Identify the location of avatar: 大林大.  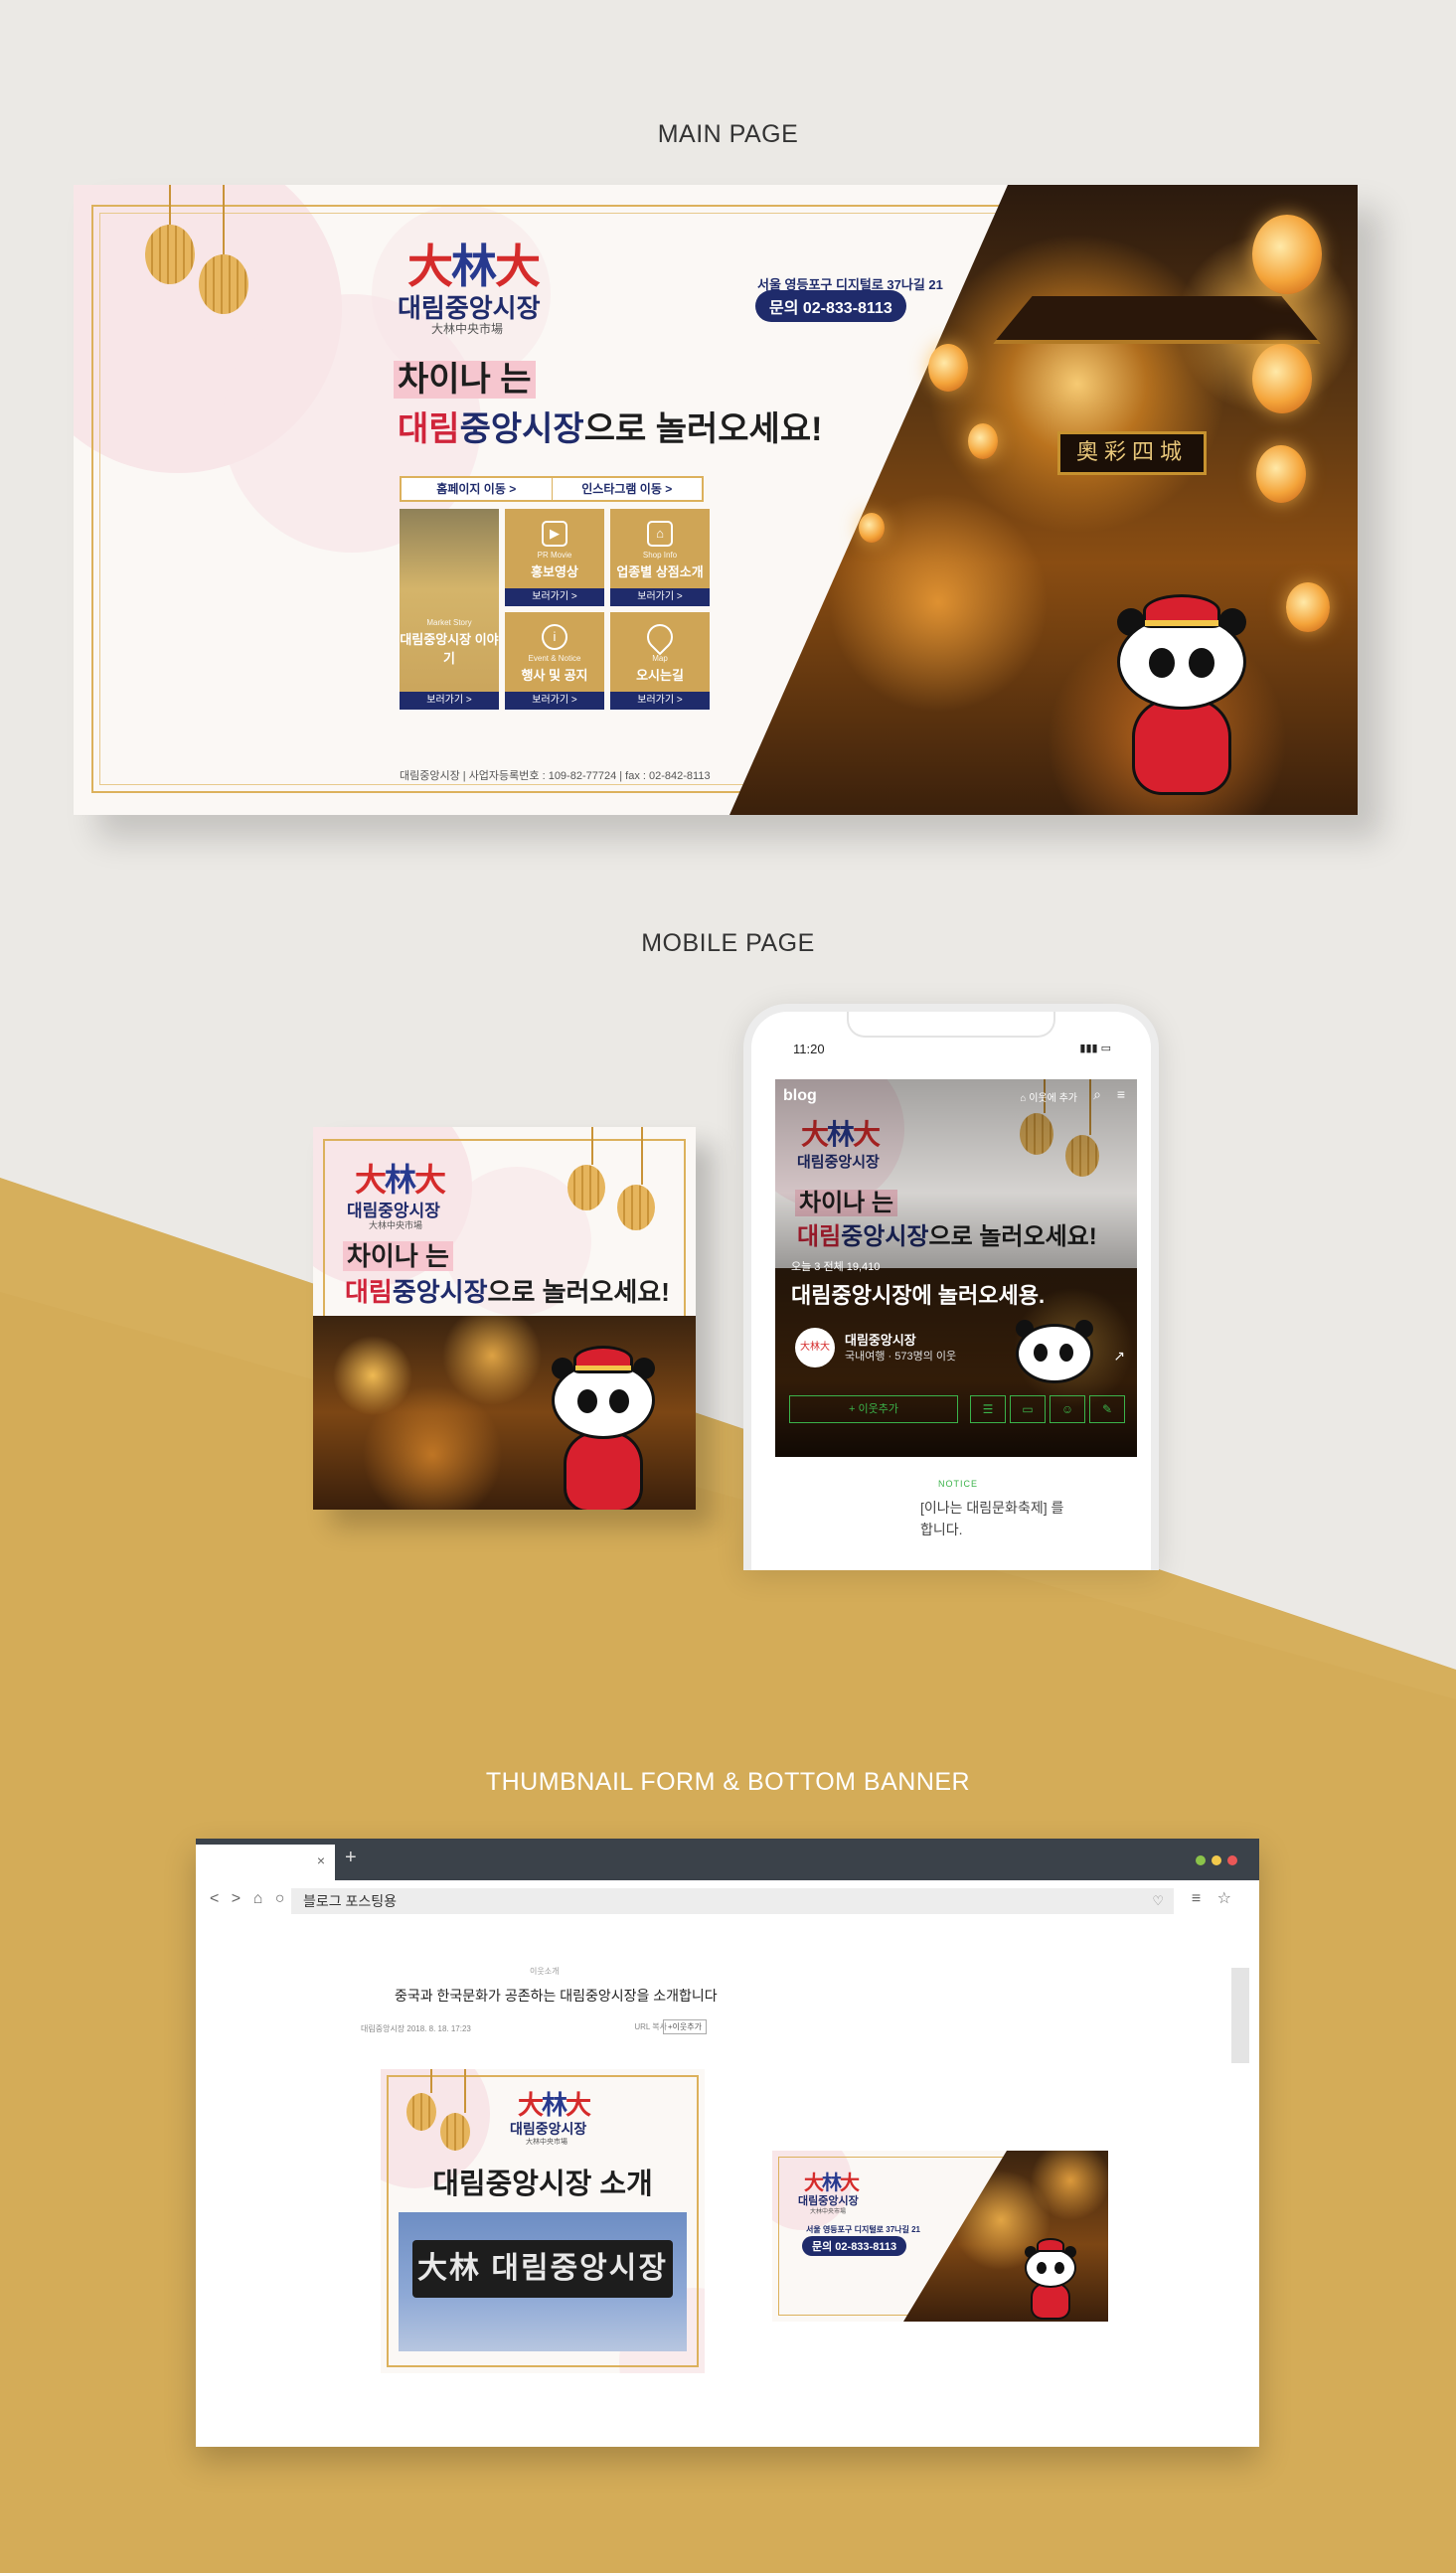
(815, 1348).